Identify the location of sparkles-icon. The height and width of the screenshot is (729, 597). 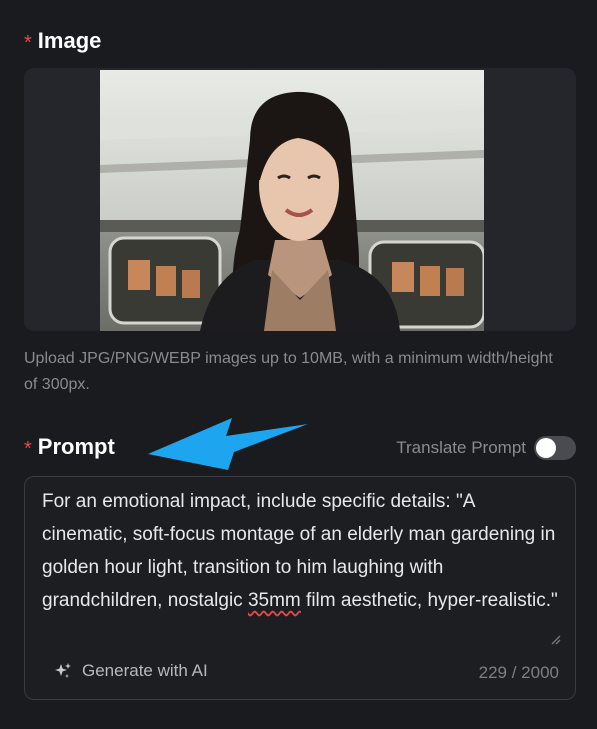
(63, 670).